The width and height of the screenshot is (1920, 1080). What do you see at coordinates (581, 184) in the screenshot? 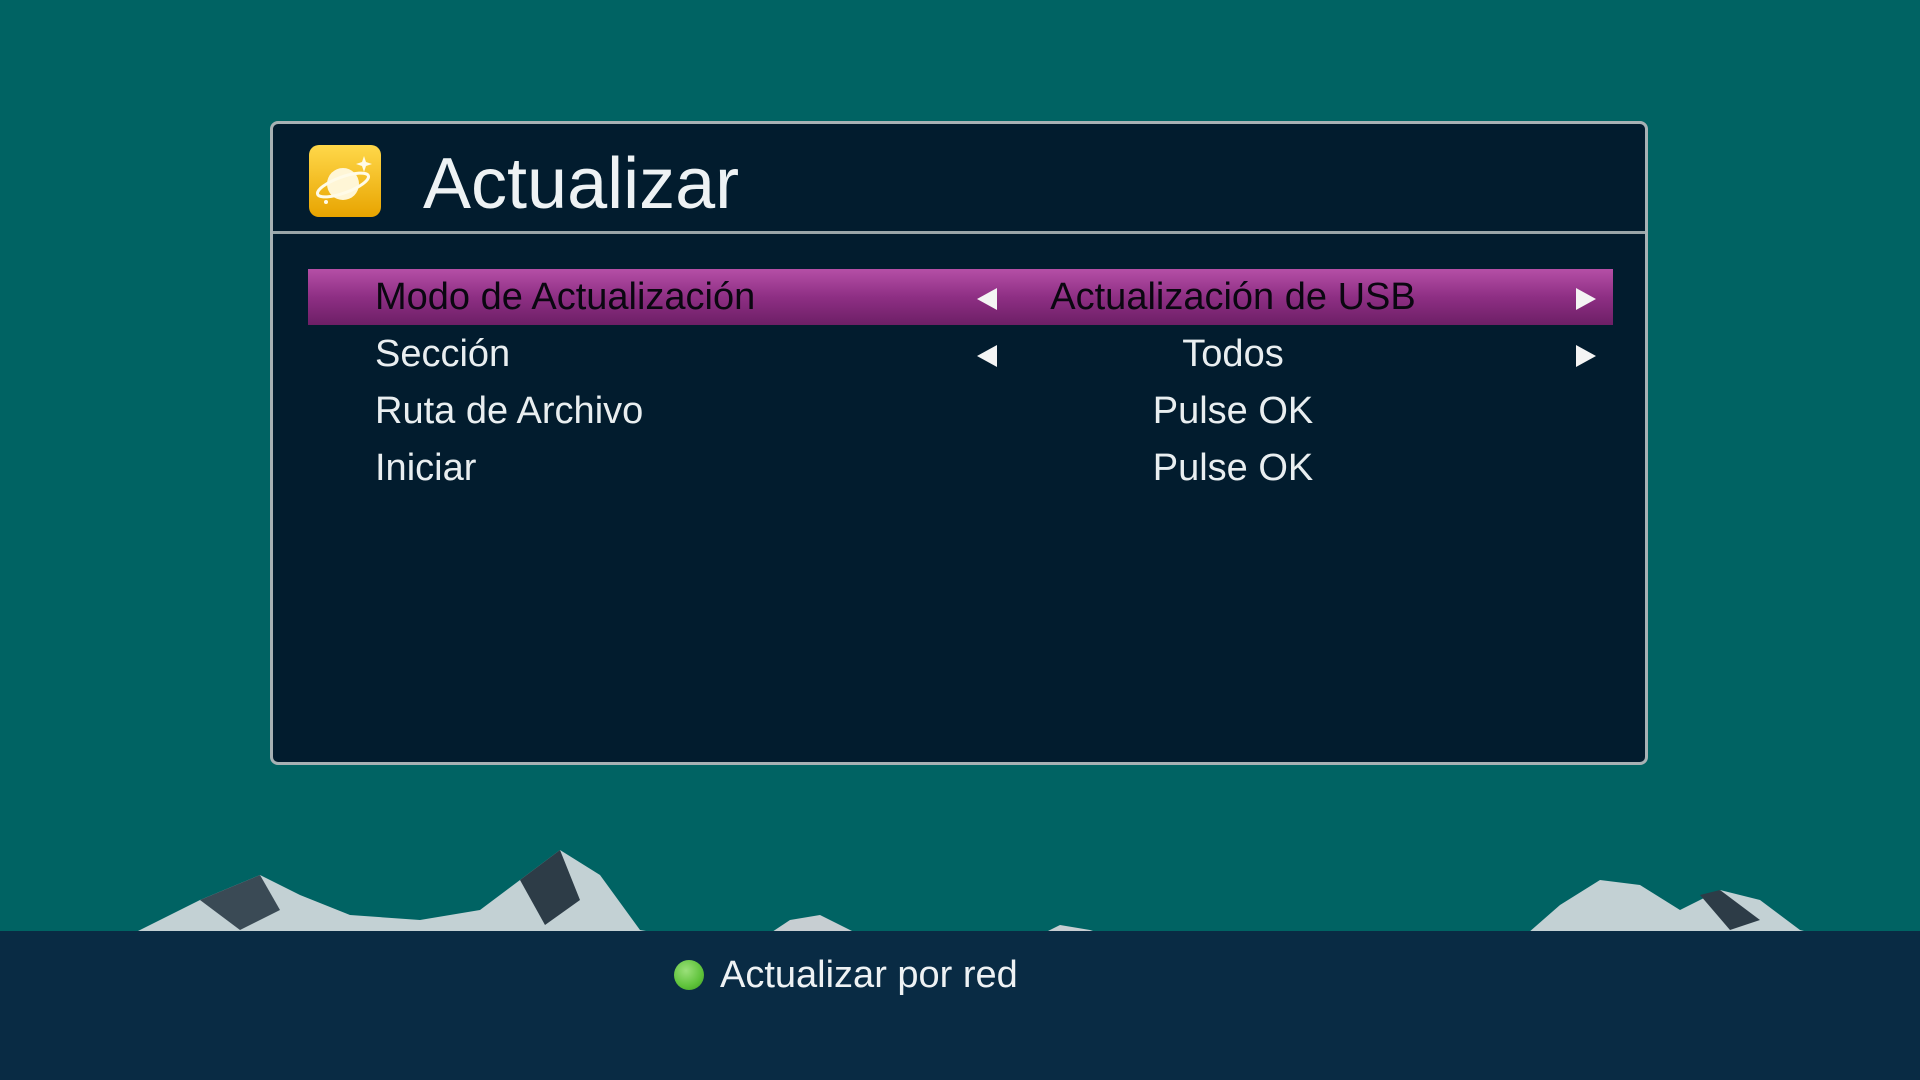
I see `page-title: Actualizar` at bounding box center [581, 184].